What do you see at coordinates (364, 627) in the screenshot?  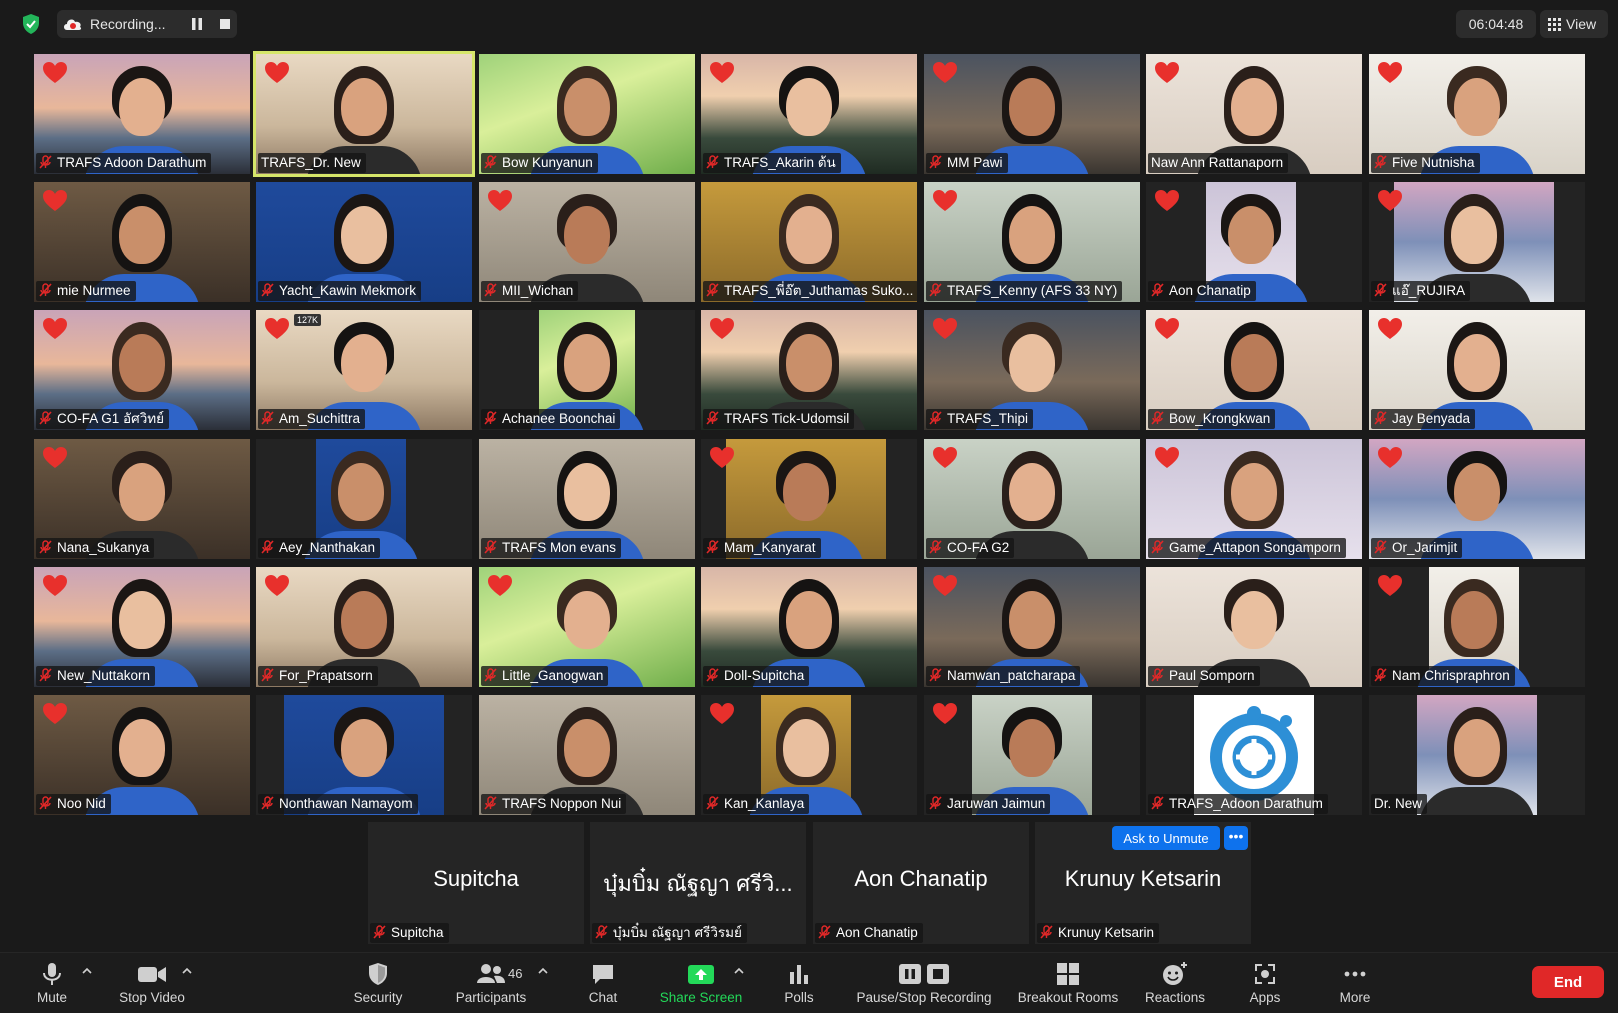 I see `participant-video-tile: For_Prapatsorn` at bounding box center [364, 627].